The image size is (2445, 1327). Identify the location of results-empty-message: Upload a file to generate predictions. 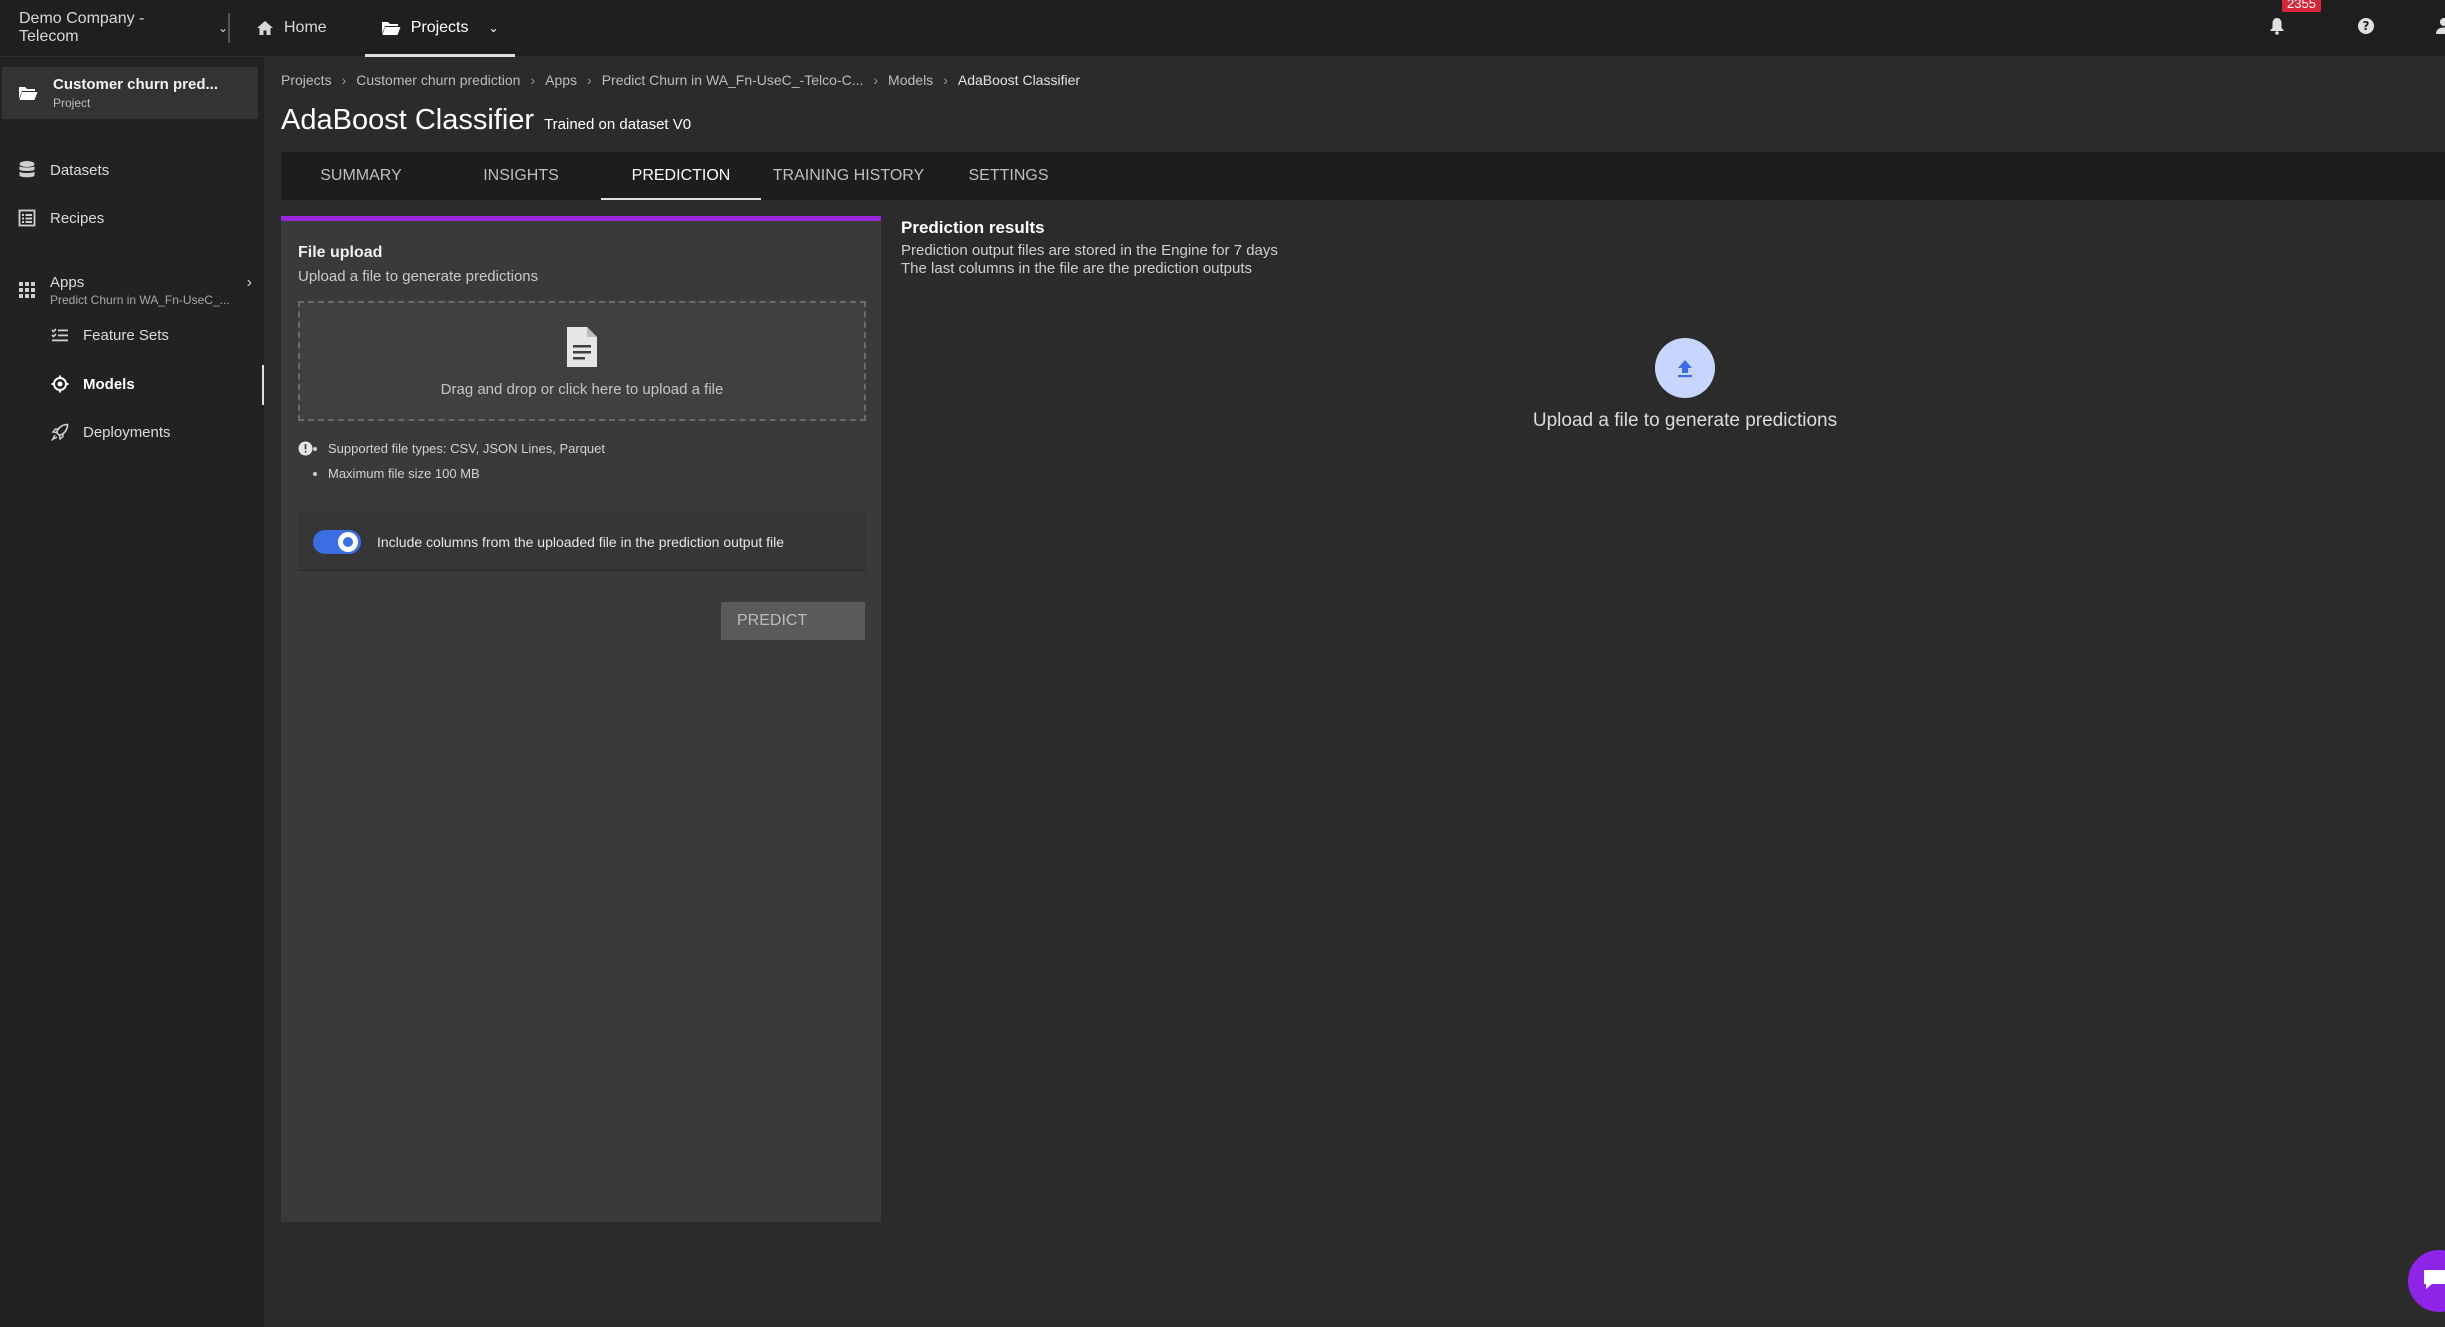
(1685, 420).